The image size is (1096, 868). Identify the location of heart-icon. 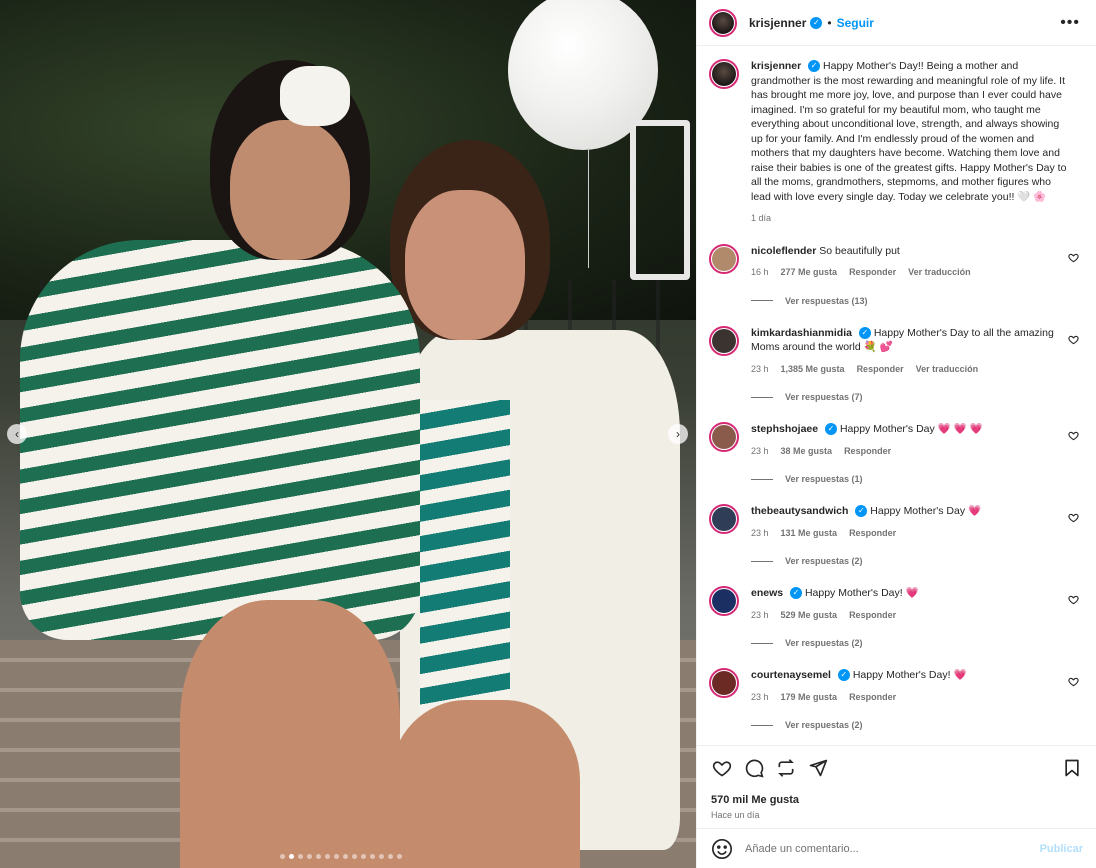
(722, 768).